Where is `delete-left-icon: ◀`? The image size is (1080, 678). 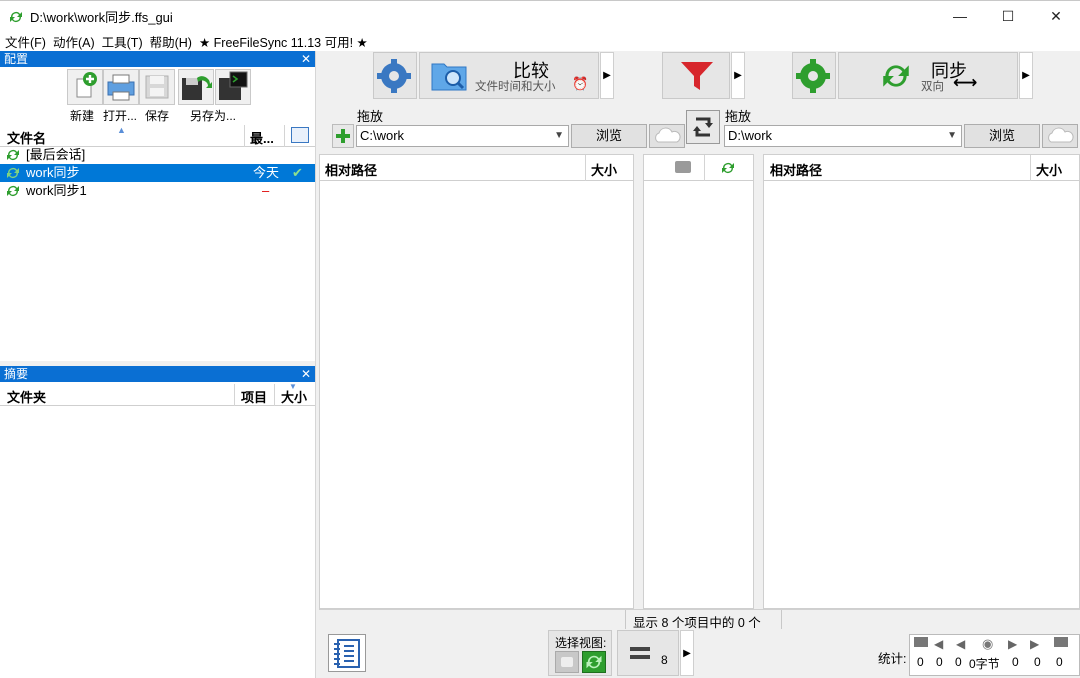
delete-left-icon: ◀ is located at coordinates (961, 644).